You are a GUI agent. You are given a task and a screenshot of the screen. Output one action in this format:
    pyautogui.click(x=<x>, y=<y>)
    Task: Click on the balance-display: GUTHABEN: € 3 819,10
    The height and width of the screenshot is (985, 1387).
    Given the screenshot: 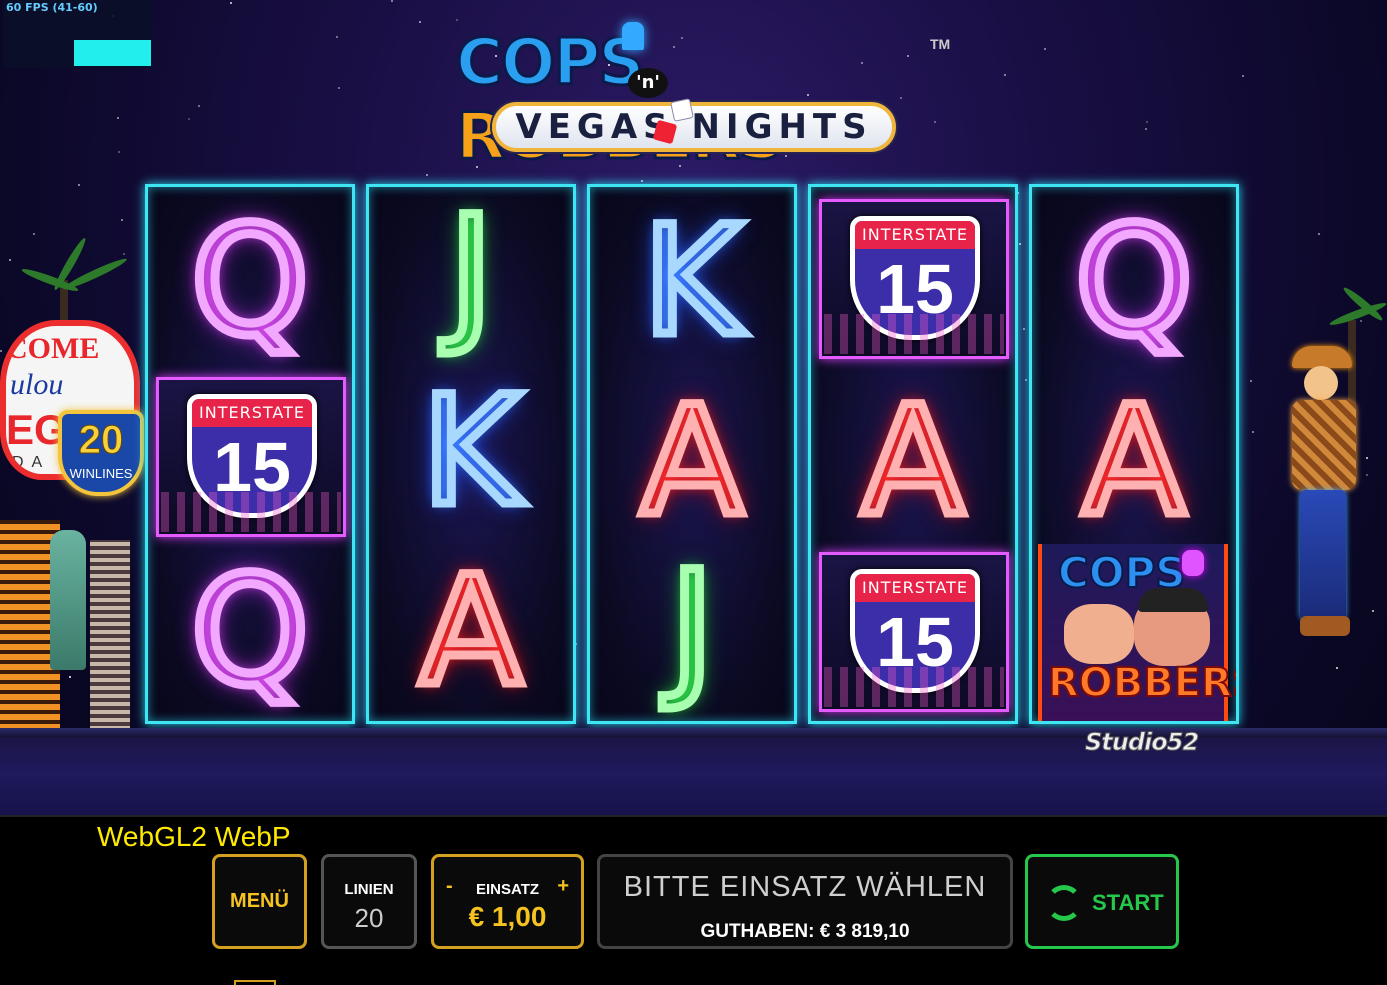 What is the action you would take?
    pyautogui.click(x=805, y=931)
    